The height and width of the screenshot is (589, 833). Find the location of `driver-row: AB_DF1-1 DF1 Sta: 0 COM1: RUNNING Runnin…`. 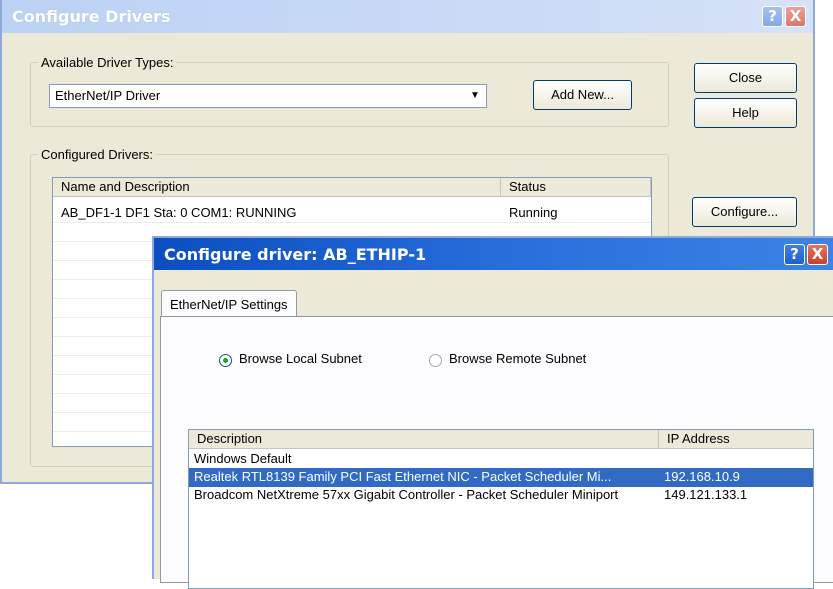

driver-row: AB_DF1-1 DF1 Sta: 0 COM1: RUNNING Runnin… is located at coordinates (352, 213).